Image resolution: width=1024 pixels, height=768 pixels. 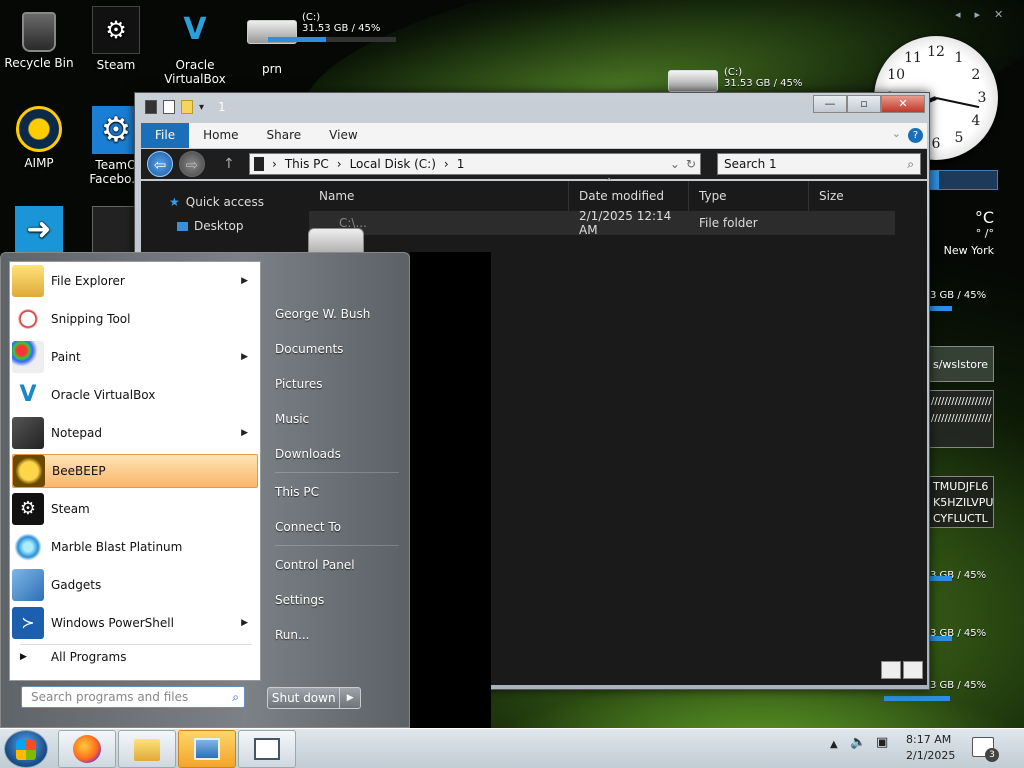 I want to click on column-type: Type, so click(x=749, y=196).